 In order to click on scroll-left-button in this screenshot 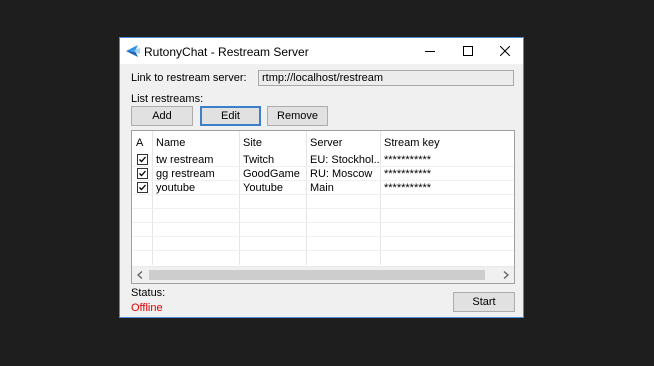, I will do `click(140, 275)`.